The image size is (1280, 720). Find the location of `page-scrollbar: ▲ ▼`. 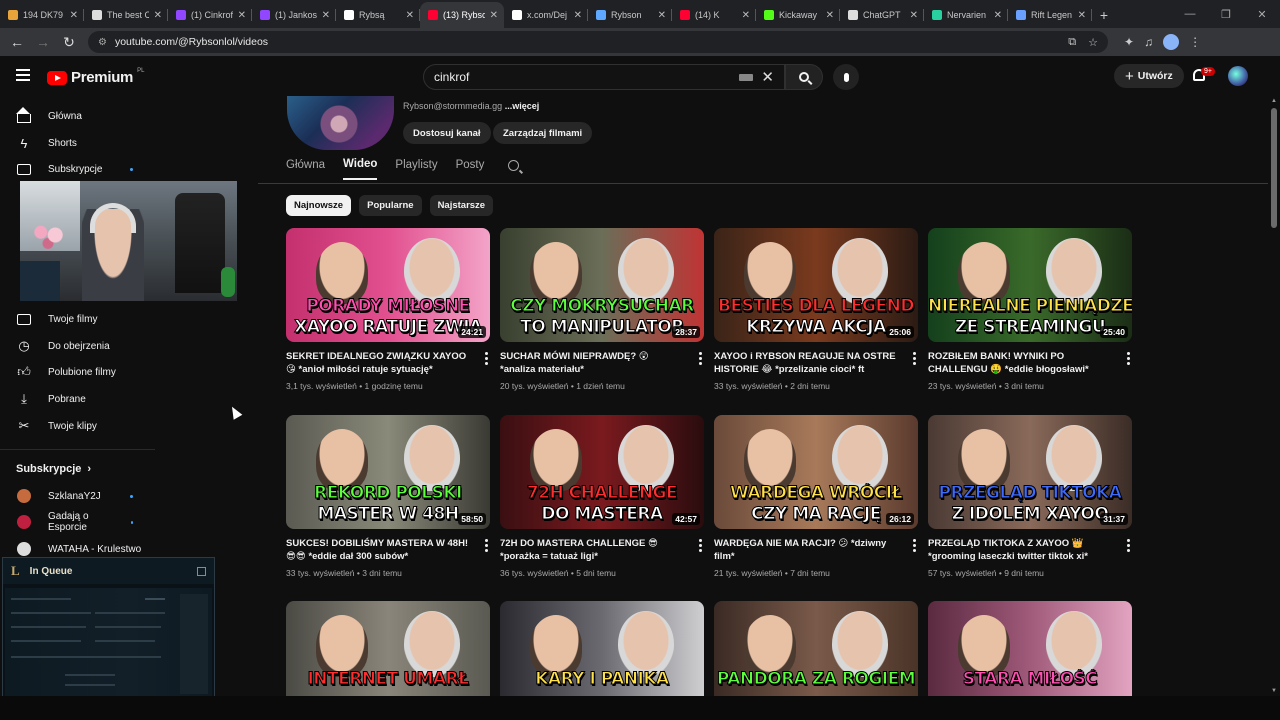

page-scrollbar: ▲ ▼ is located at coordinates (1274, 396).